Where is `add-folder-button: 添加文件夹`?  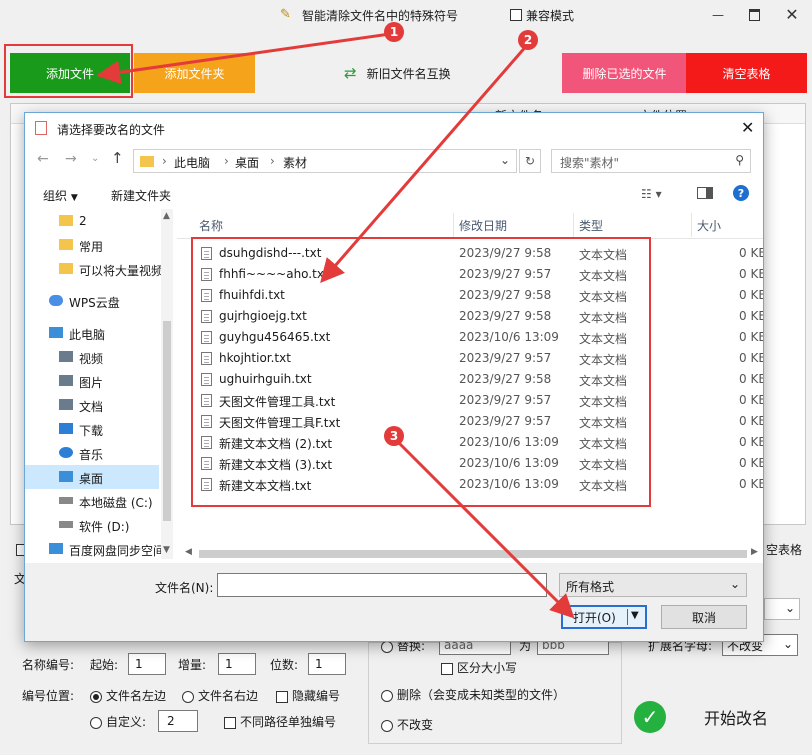
add-folder-button: 添加文件夹 is located at coordinates (194, 73).